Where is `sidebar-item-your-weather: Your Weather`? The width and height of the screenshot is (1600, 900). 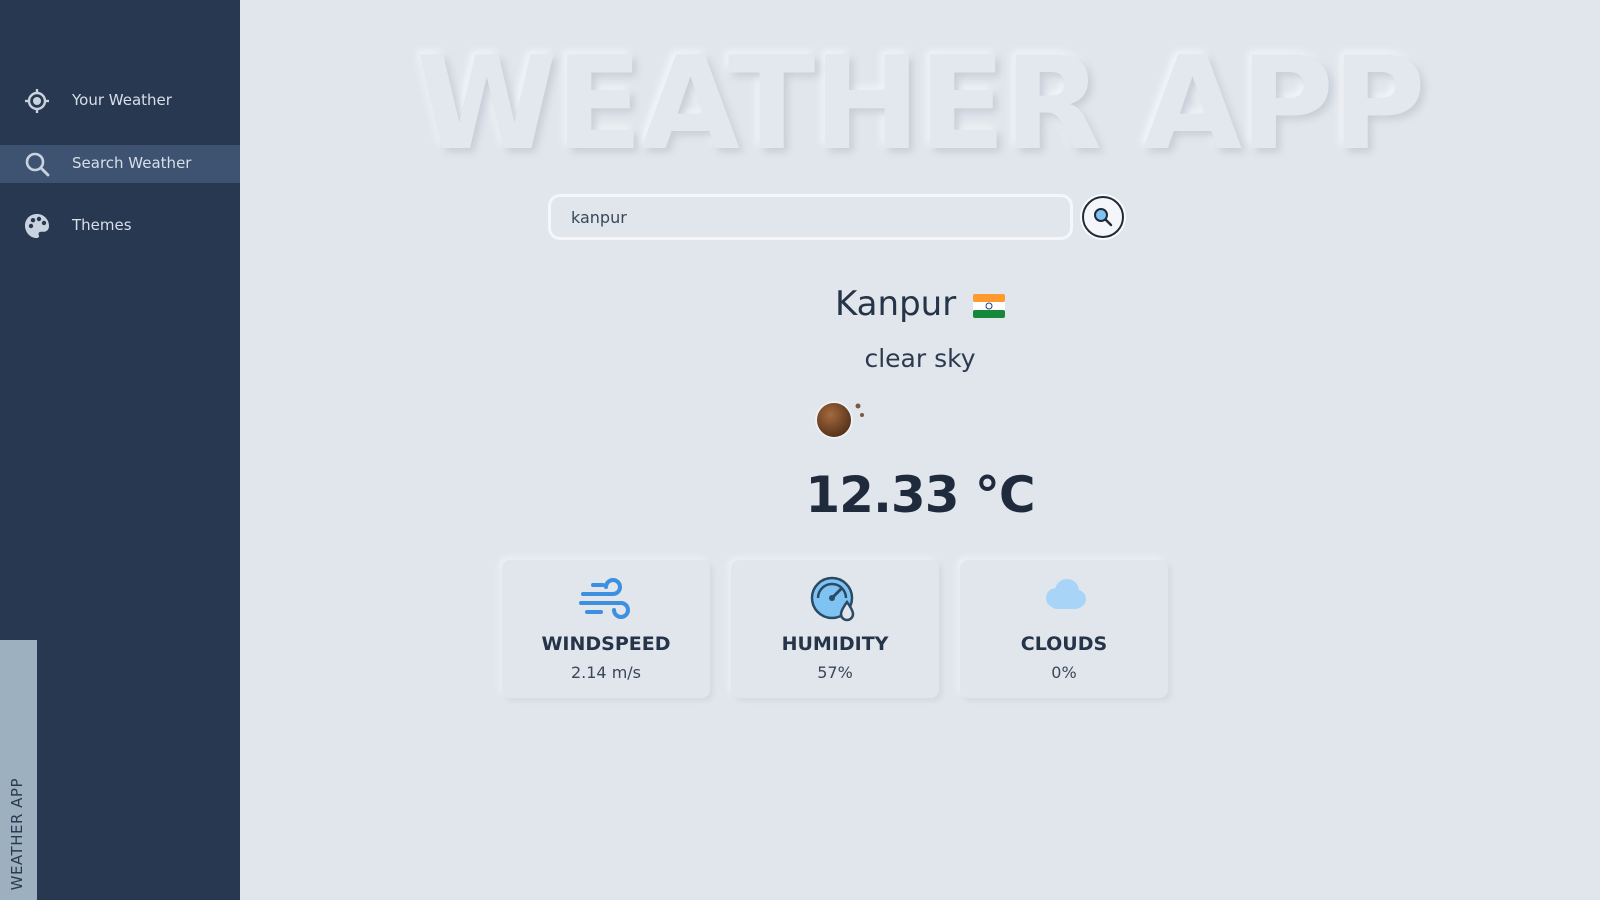 sidebar-item-your-weather: Your Weather is located at coordinates (120, 101).